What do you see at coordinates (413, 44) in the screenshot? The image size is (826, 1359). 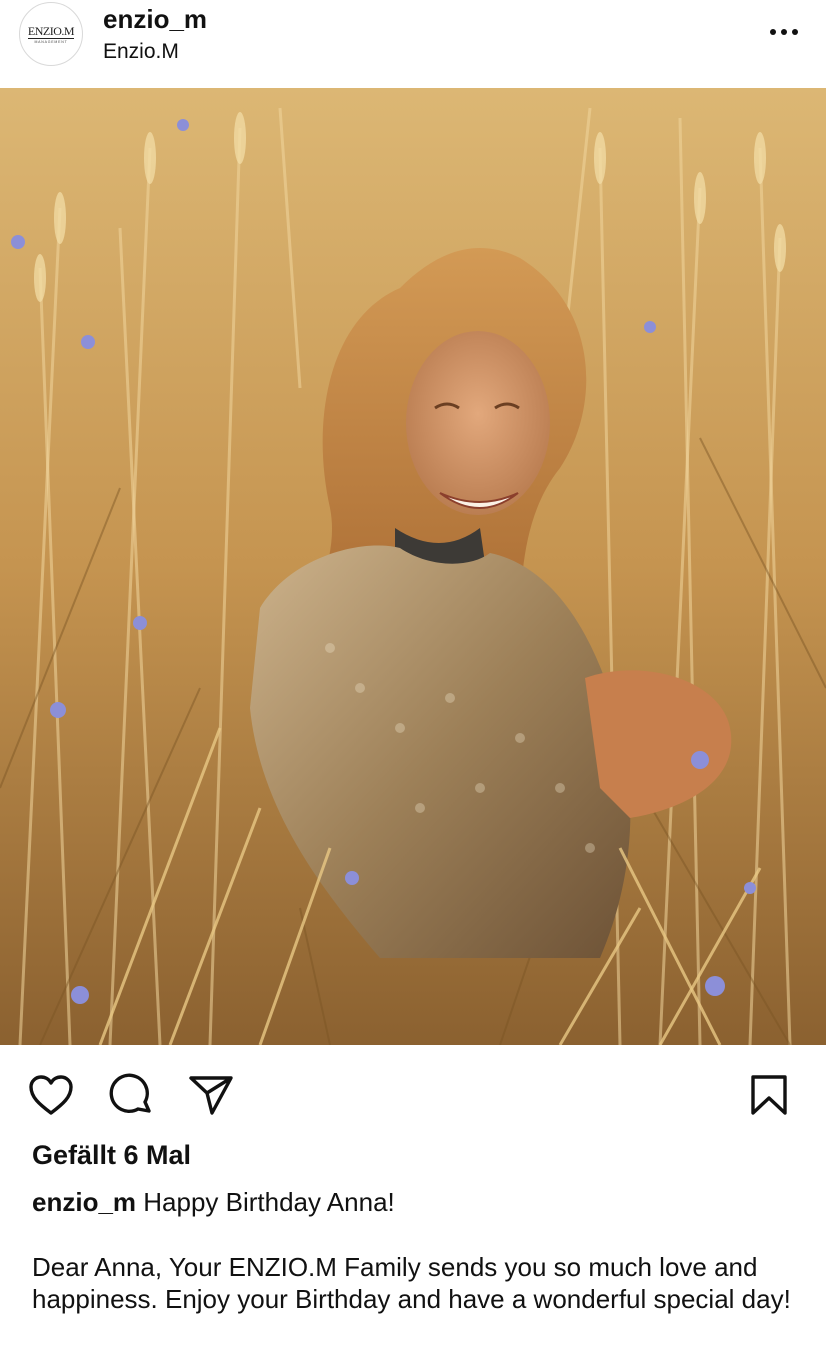 I see `post-header: ENZIO.M MANAGEMENT enzio_m Enzio.M` at bounding box center [413, 44].